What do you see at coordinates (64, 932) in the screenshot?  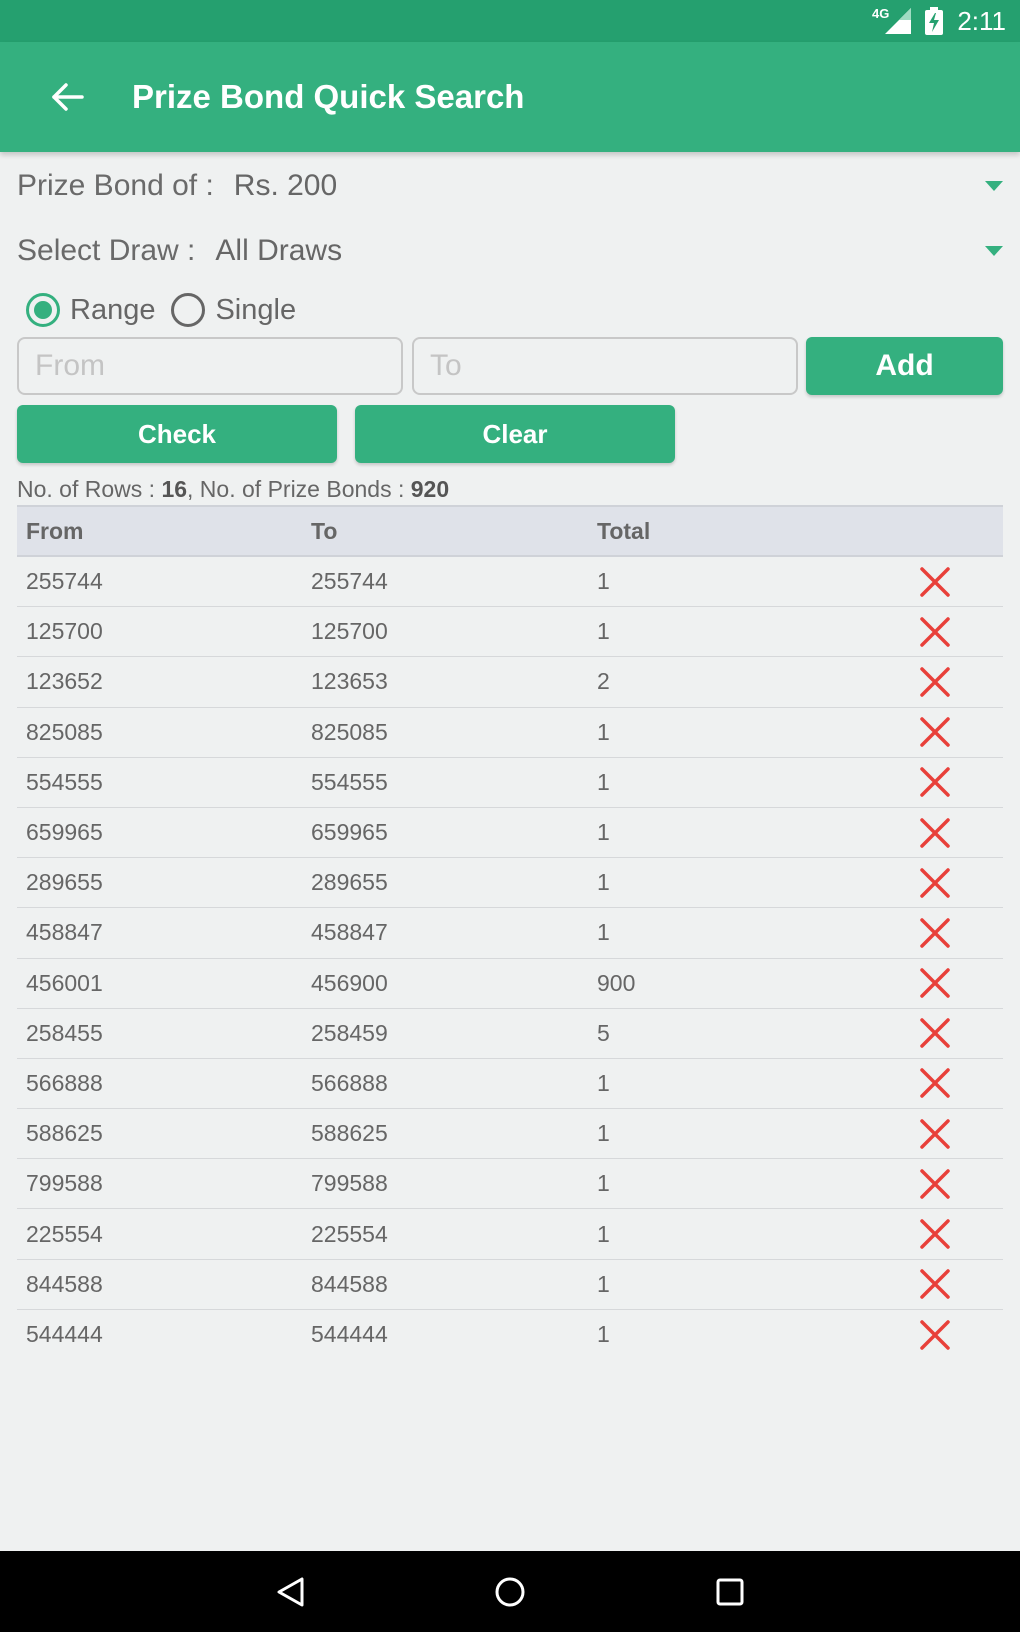 I see `cell-from: 458847` at bounding box center [64, 932].